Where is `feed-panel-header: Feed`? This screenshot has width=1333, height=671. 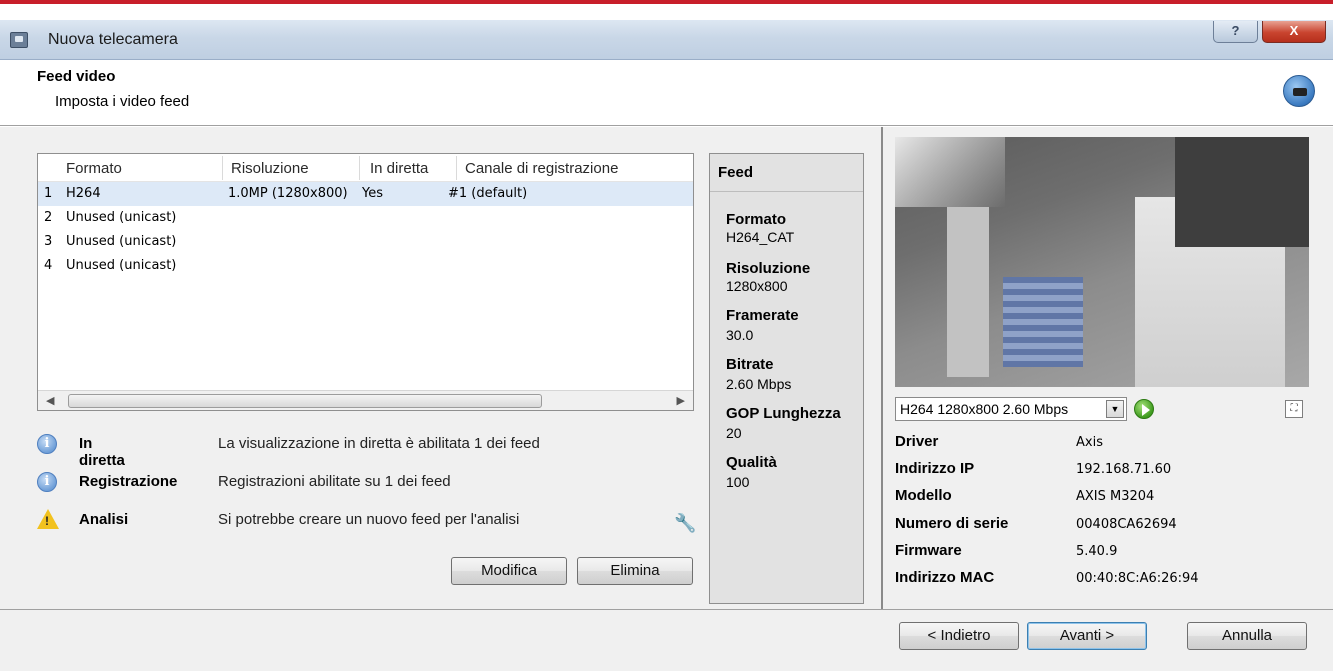 feed-panel-header: Feed is located at coordinates (786, 173).